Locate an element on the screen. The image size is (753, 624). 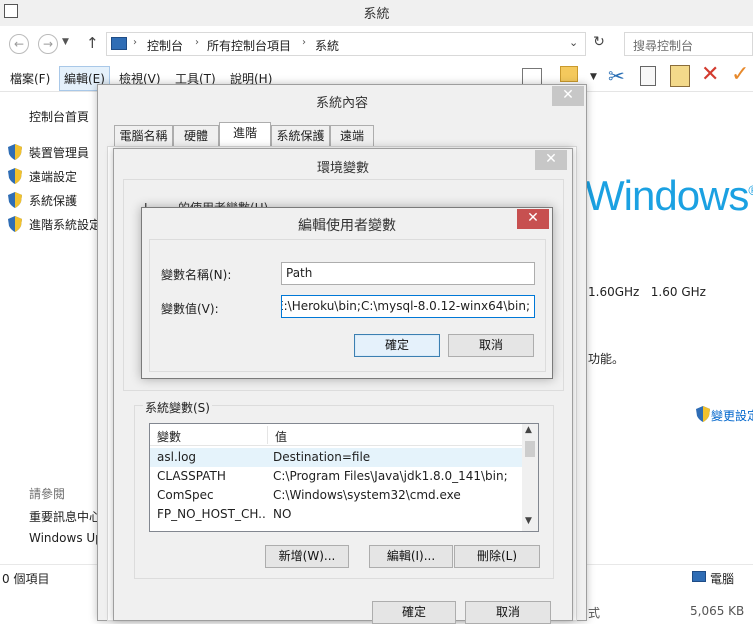
table-row: asl.log Destination=file is located at coordinates (336, 457).